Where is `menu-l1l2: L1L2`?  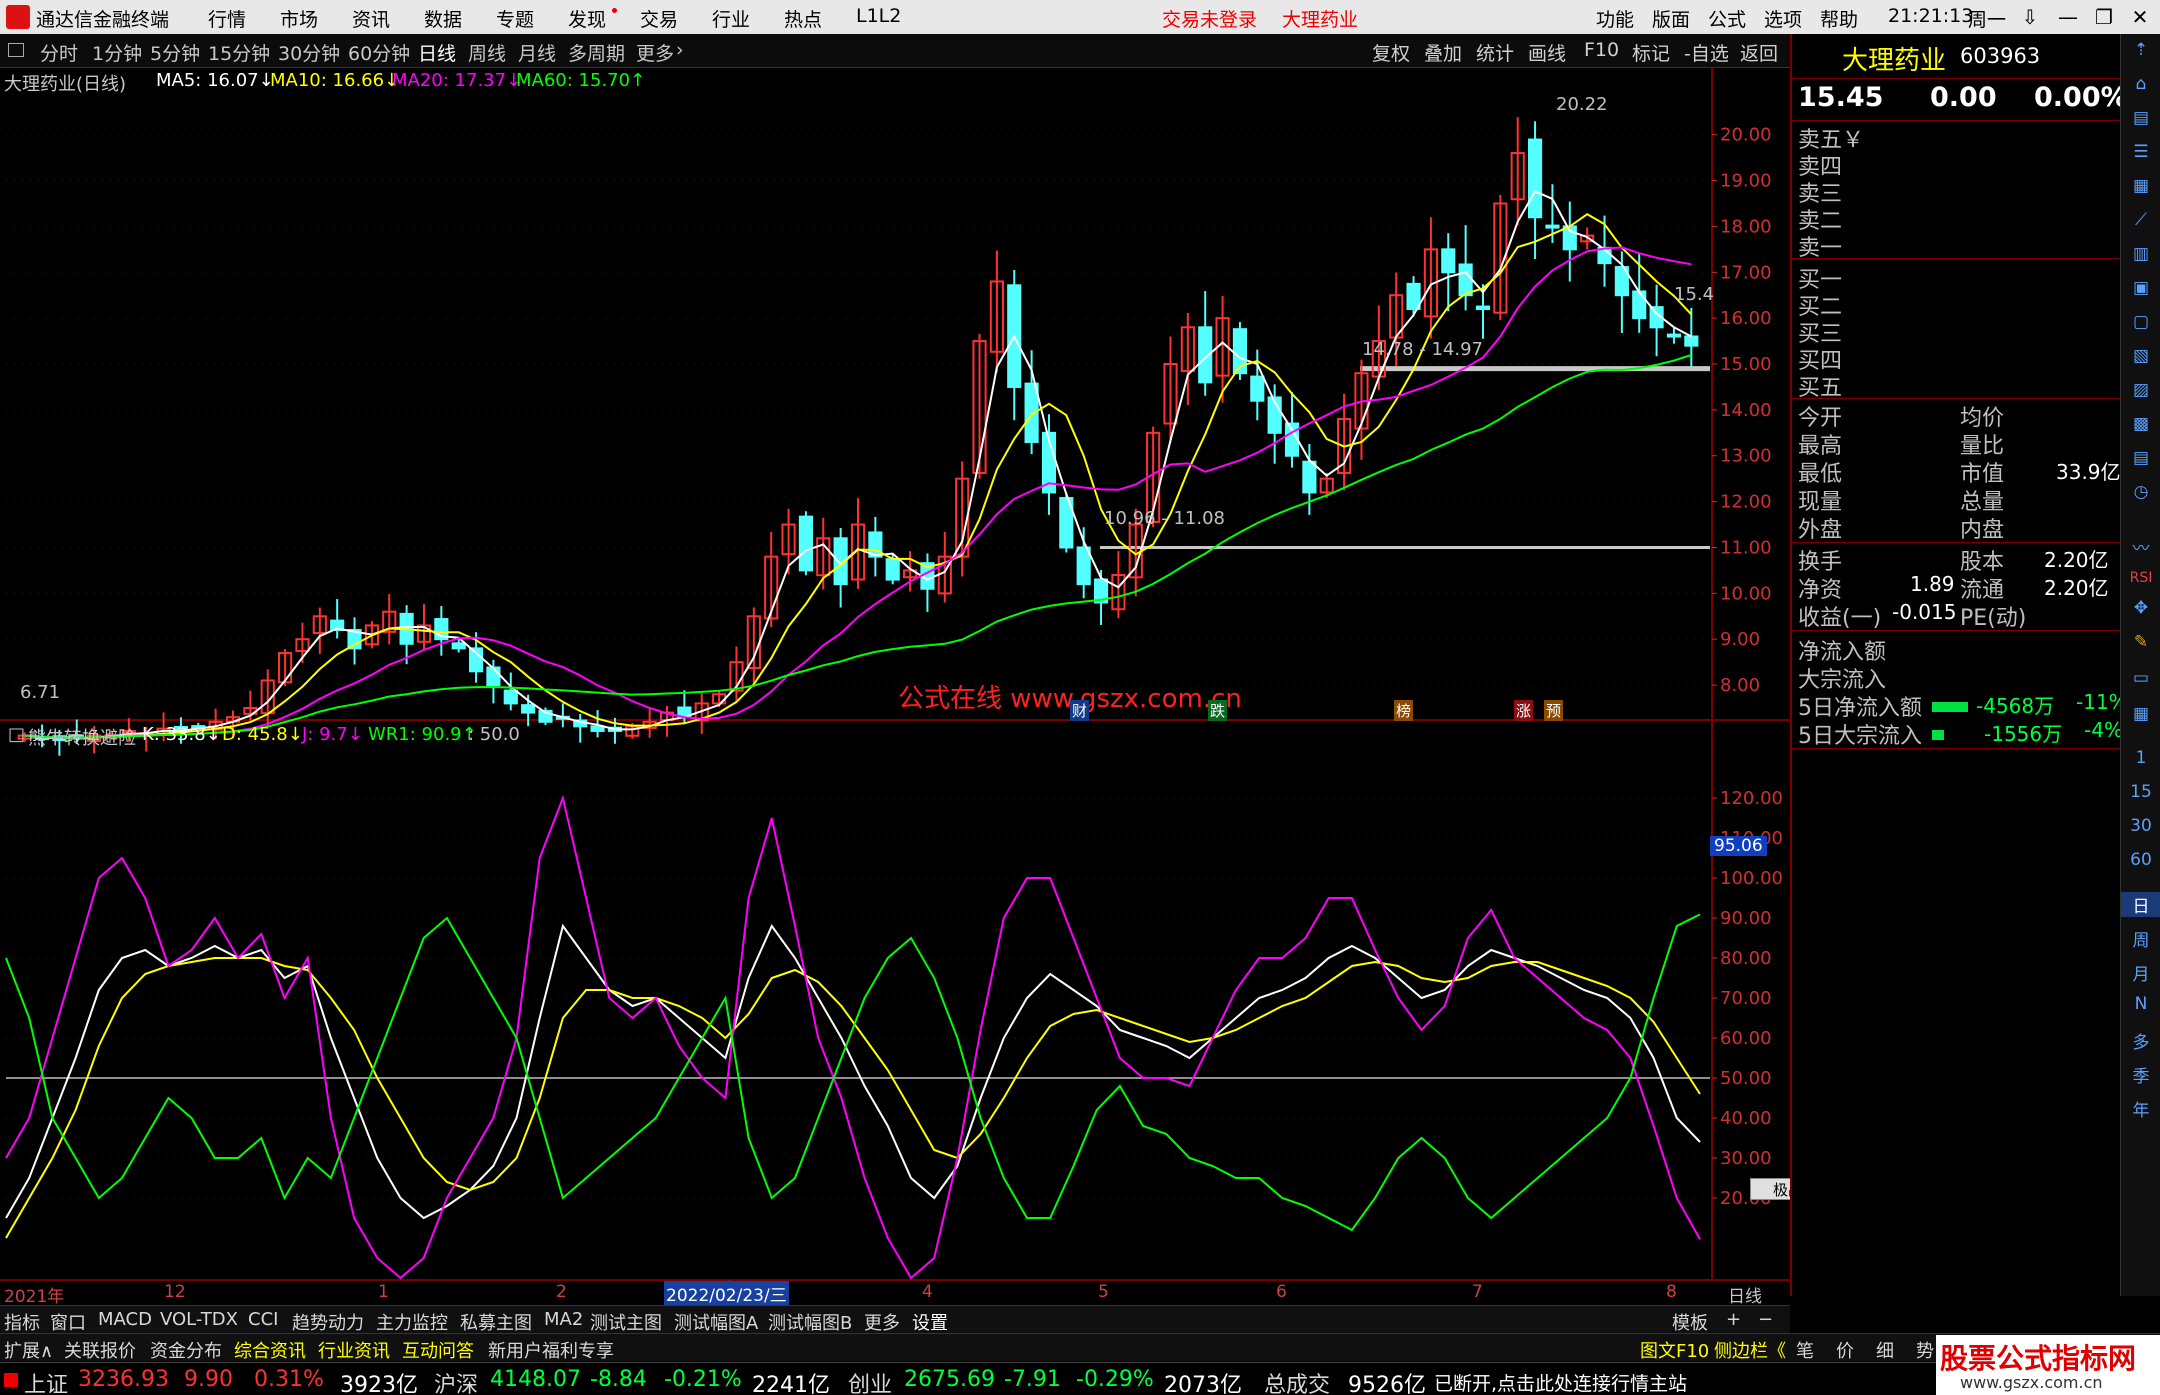 menu-l1l2: L1L2 is located at coordinates (878, 16).